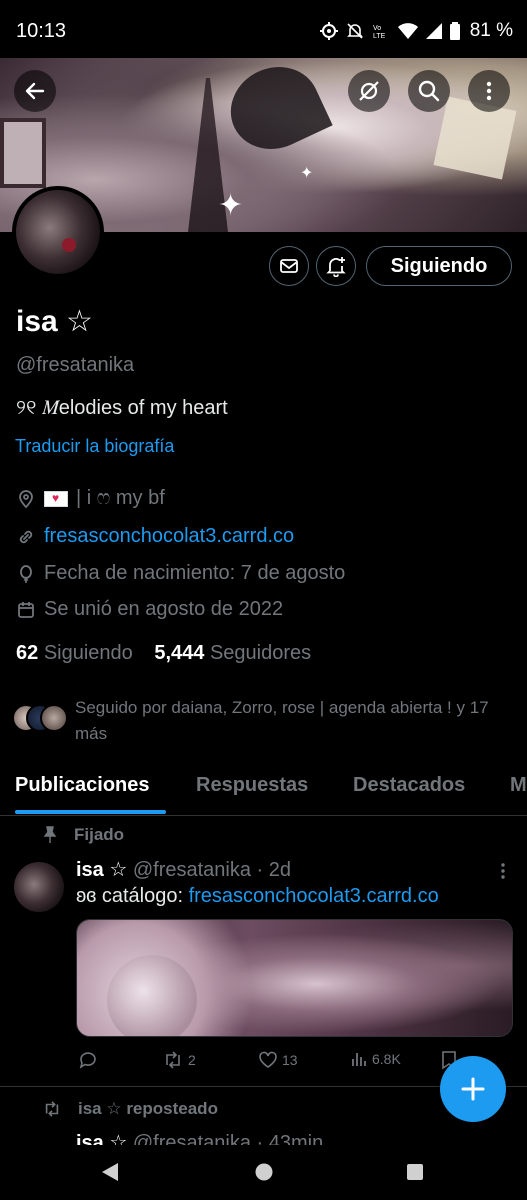 The image size is (527, 1200). What do you see at coordinates (307, 173) in the screenshot?
I see `banner-star-small: ✦` at bounding box center [307, 173].